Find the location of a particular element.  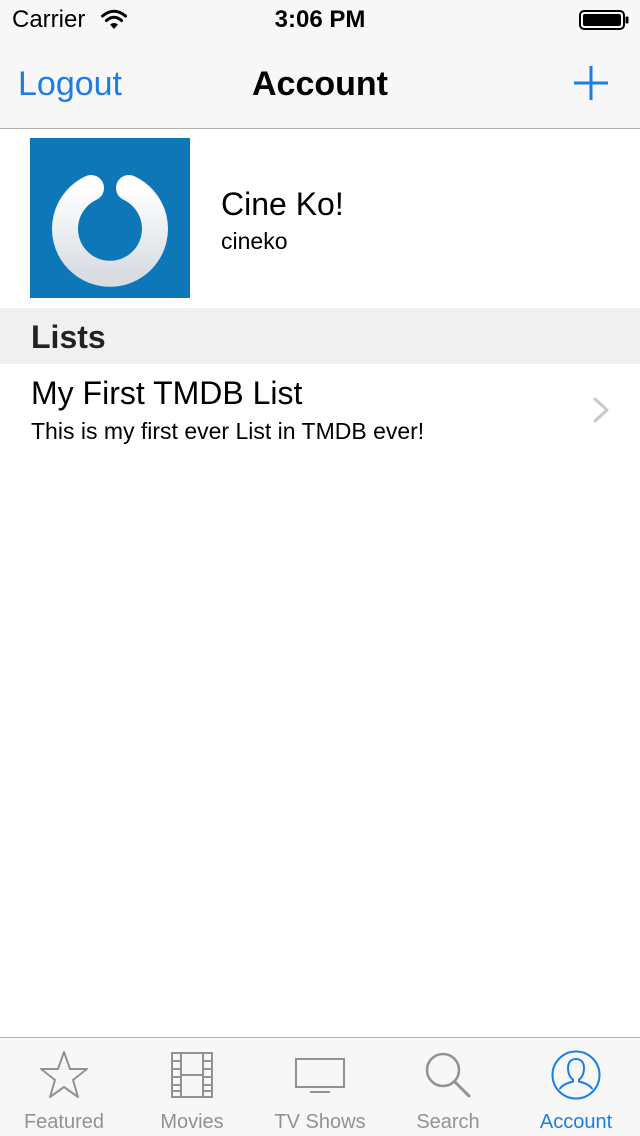

tab-search: Search is located at coordinates (448, 1087).